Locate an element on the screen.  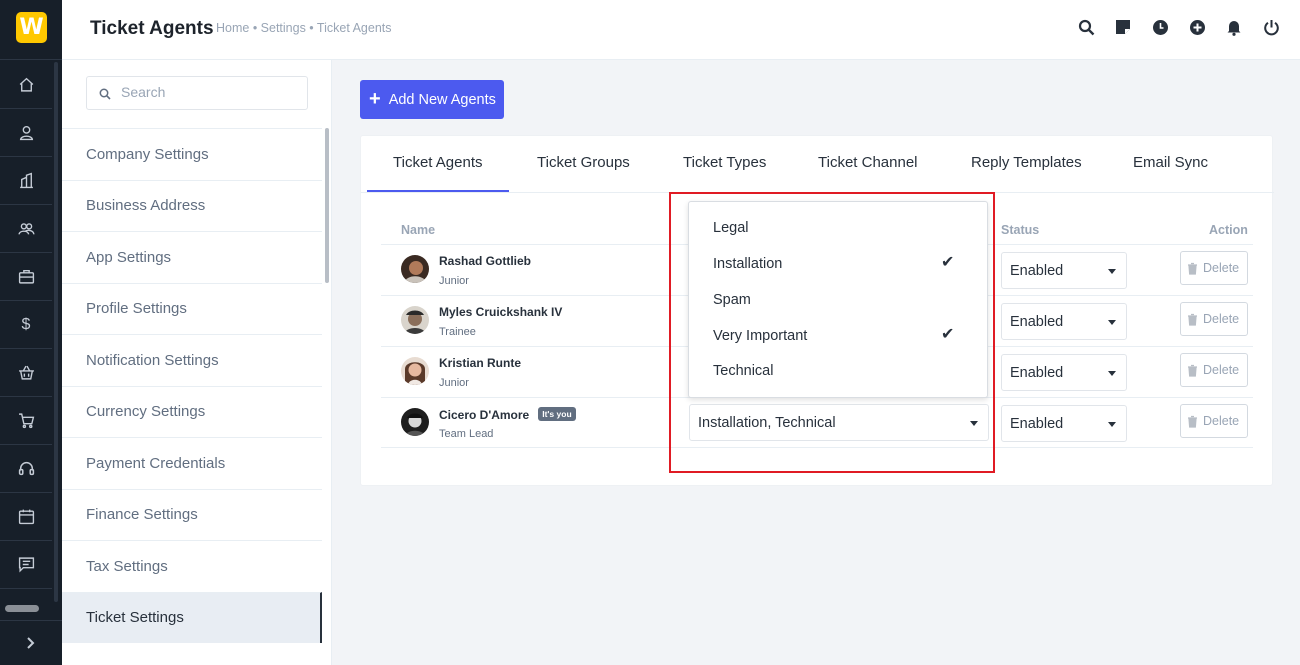
menu-item-ticket-settings: Ticket Settings is located at coordinates (192, 617).